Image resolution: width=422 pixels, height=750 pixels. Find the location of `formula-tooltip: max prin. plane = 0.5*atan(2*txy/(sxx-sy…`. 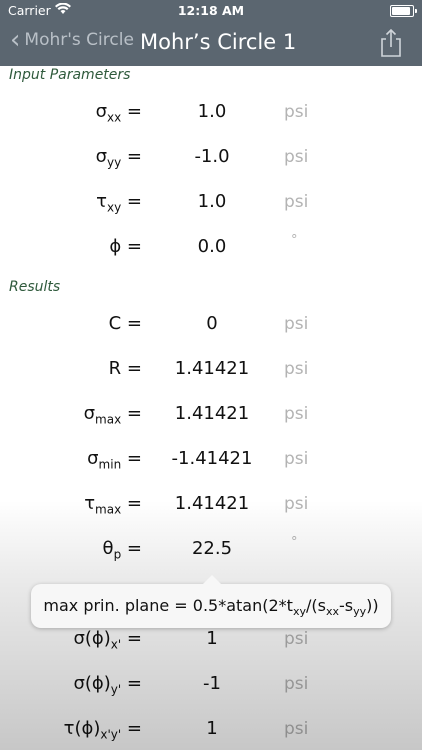

formula-tooltip: max prin. plane = 0.5*atan(2*txy/(sxx-sy… is located at coordinates (211, 601).